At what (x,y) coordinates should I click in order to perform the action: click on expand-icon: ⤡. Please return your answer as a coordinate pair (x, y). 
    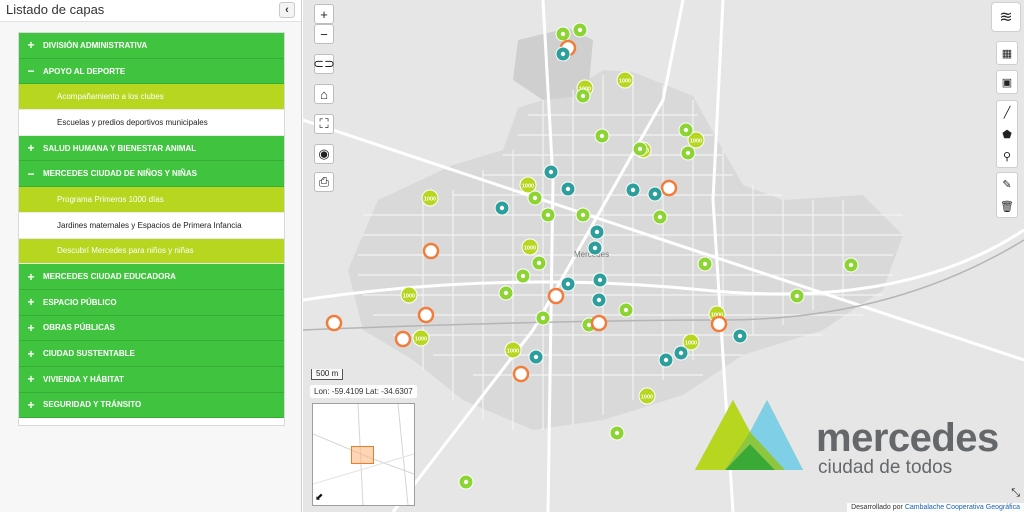
    Looking at the image, I should click on (1015, 493).